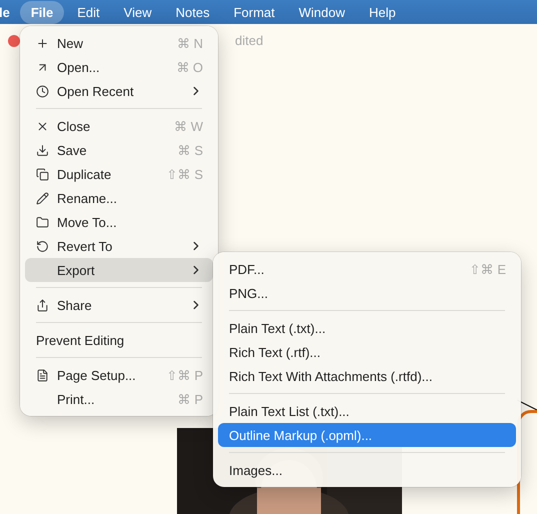 This screenshot has height=514, width=537. Describe the element at coordinates (254, 12) in the screenshot. I see `menu-bar-item: Format` at that location.